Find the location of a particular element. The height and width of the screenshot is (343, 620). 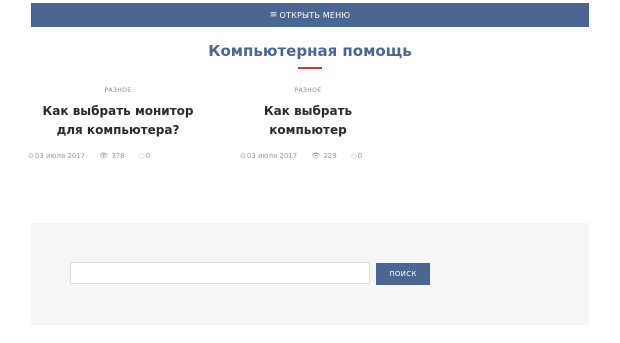

post-meta: ⊙03 июля 2017 👁 378 ◌0 is located at coordinates (118, 156).